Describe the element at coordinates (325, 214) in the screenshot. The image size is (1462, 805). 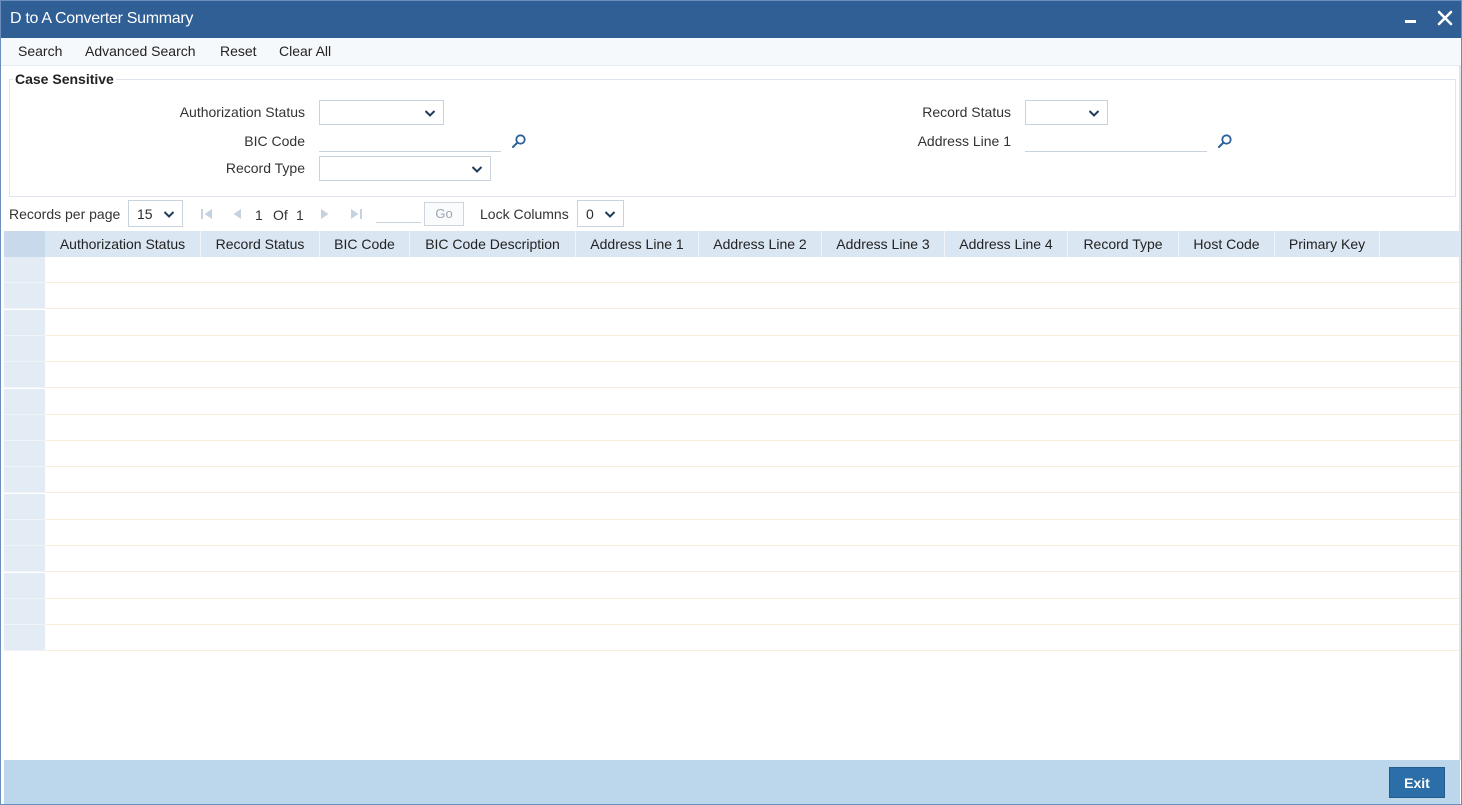
I see `next-page-icon` at that location.